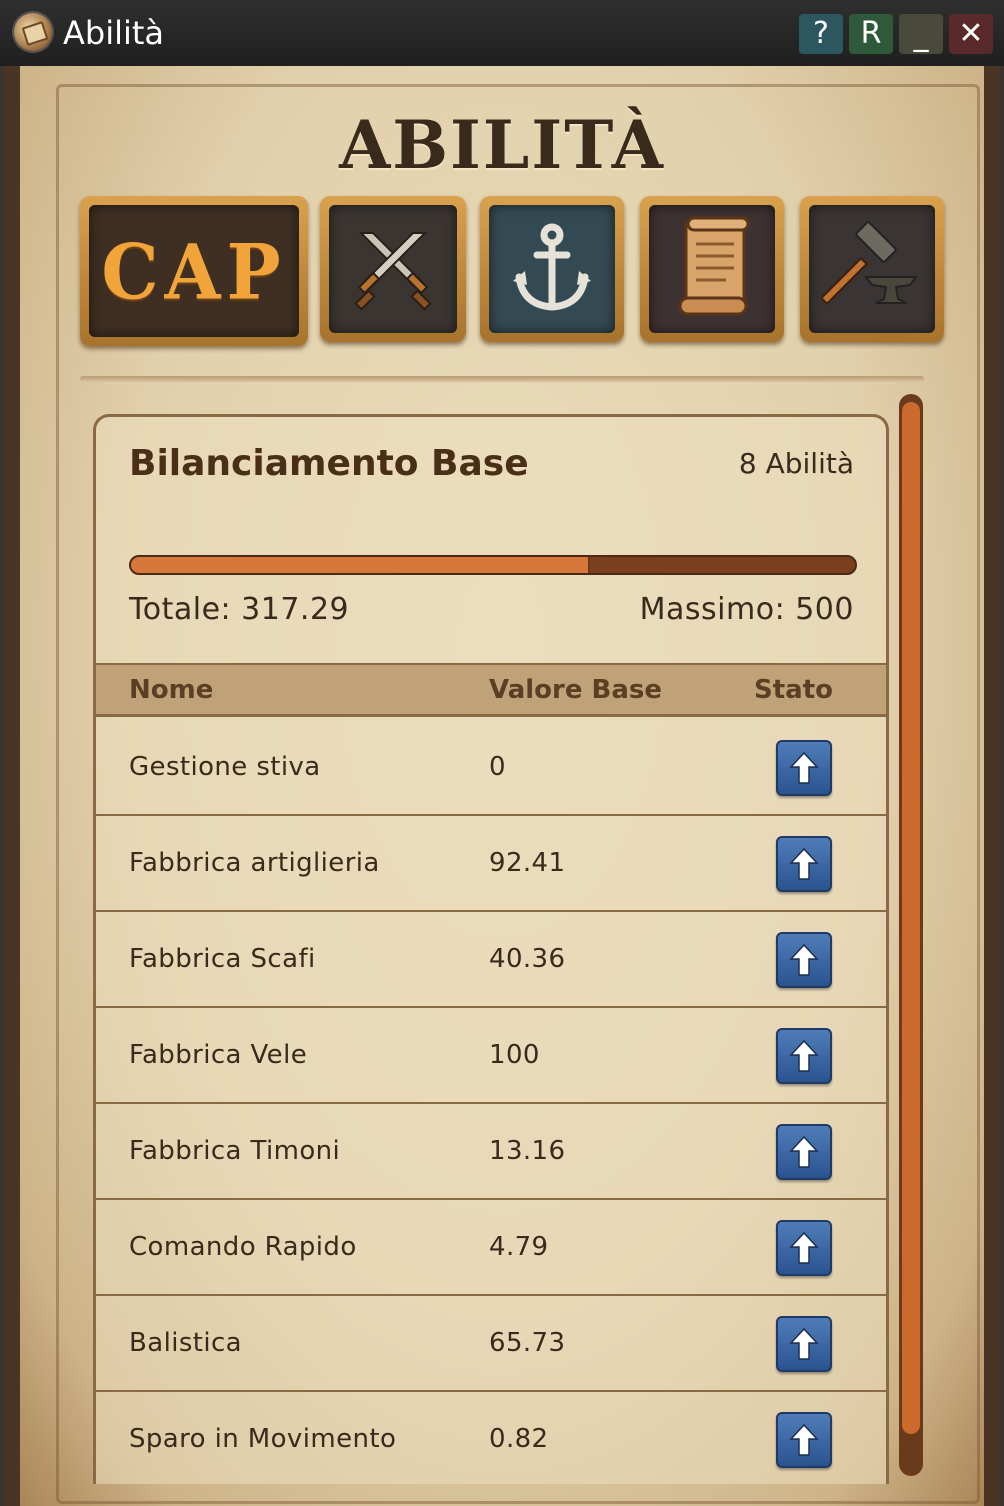 This screenshot has width=1004, height=1506. I want to click on skill-count: 8 Abilità, so click(796, 463).